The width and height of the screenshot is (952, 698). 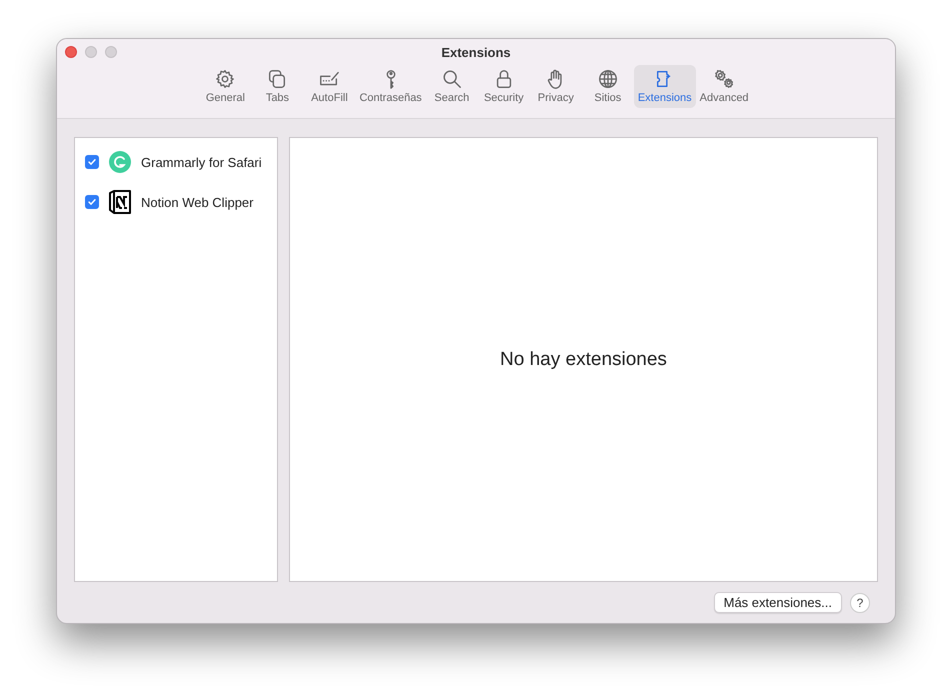 I want to click on toolbar-tab: Search, so click(x=452, y=86).